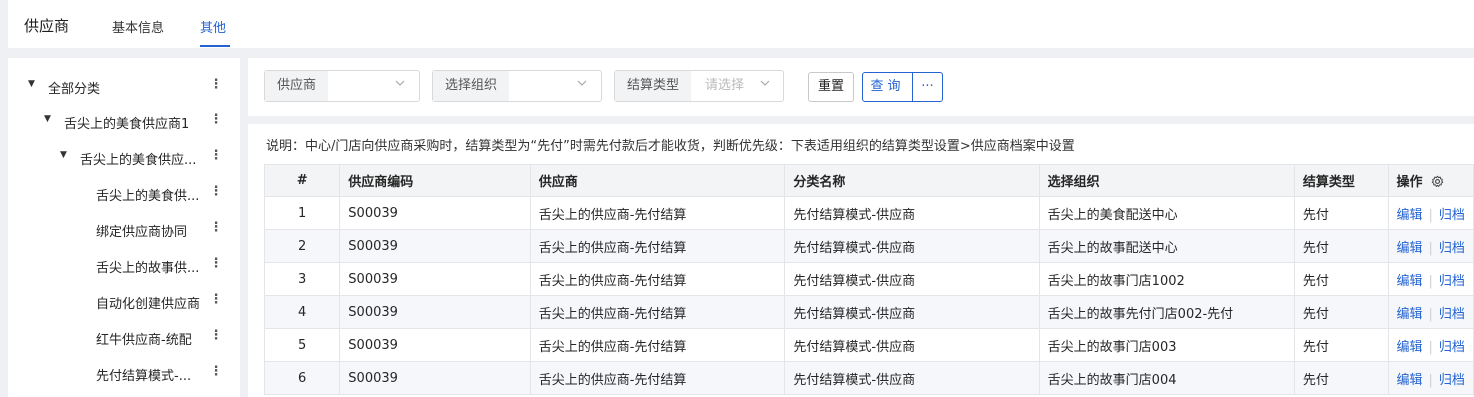 The image size is (1474, 397). I want to click on tree-item: 舌尖上的故事供... ⋮, so click(124, 266).